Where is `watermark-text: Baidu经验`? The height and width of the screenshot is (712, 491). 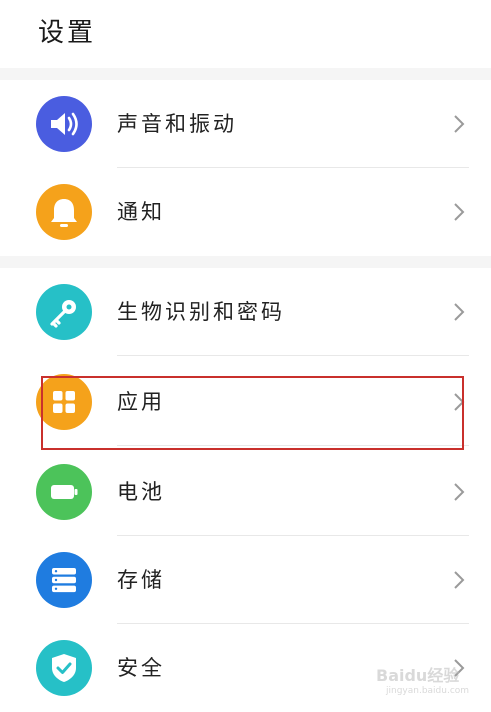
watermark-text: Baidu经验 is located at coordinates (418, 675).